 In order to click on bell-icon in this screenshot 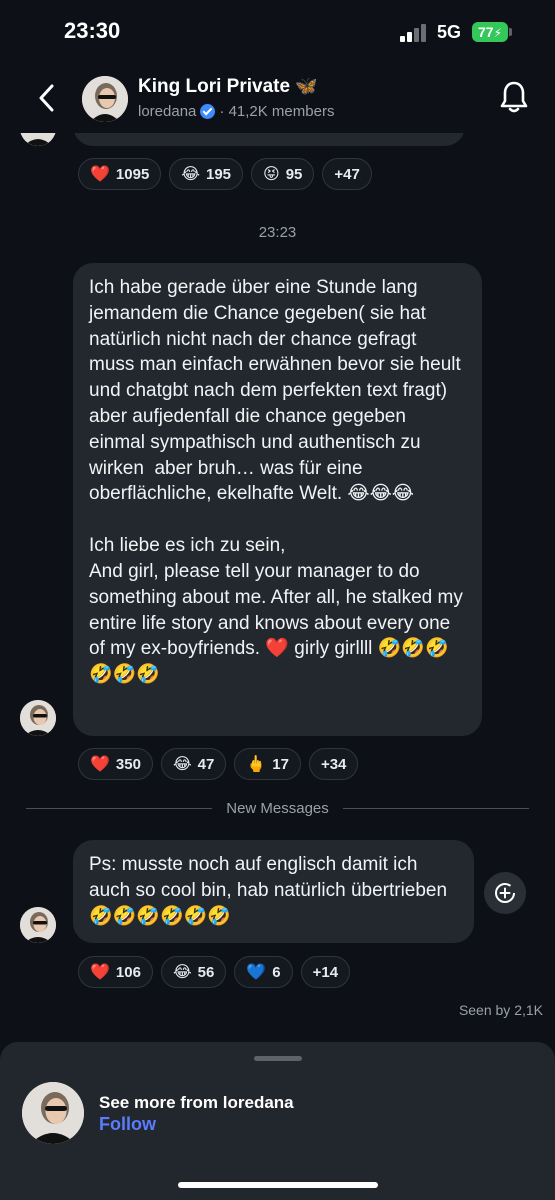, I will do `click(514, 97)`.